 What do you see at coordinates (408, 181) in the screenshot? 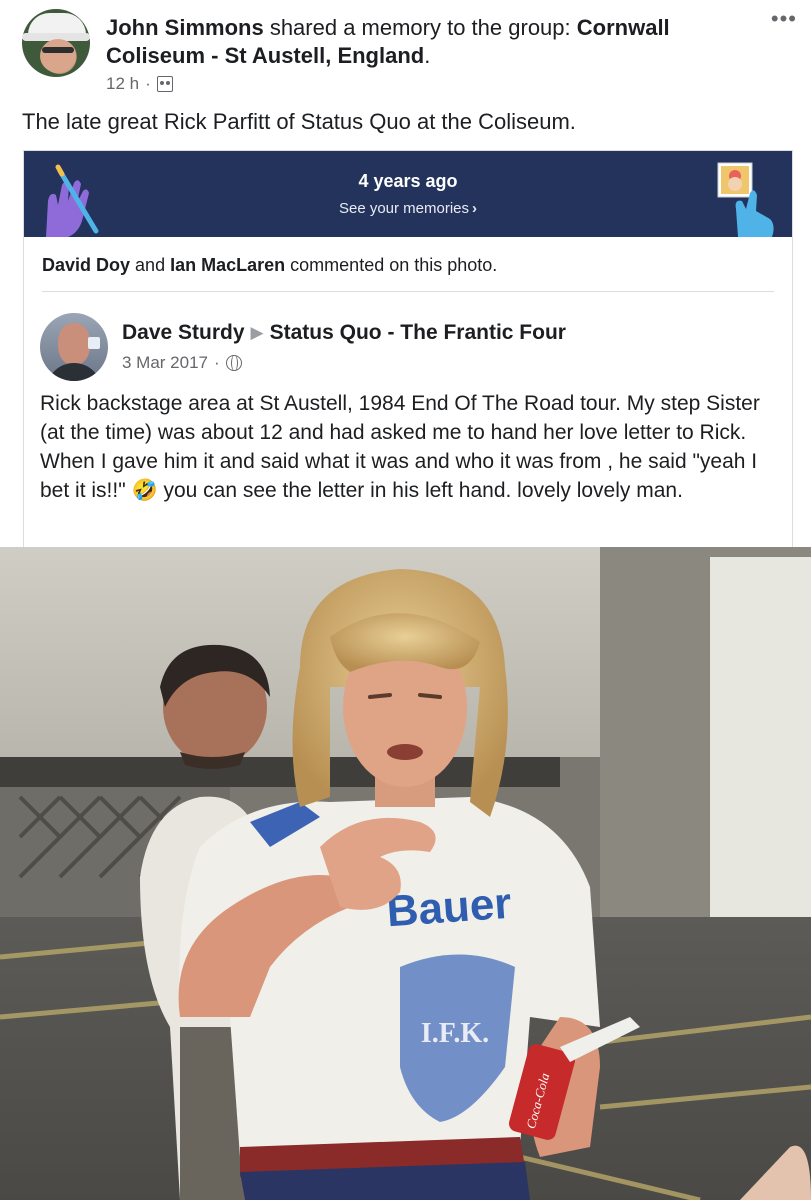
I see `memory-title: 4 years ago` at bounding box center [408, 181].